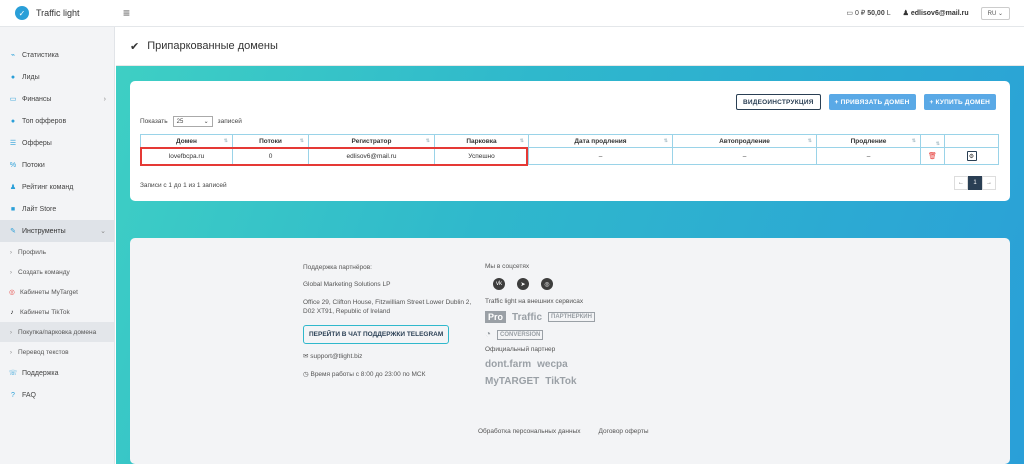 The image size is (1024, 464). I want to click on mail-icon: ✉, so click(306, 357).